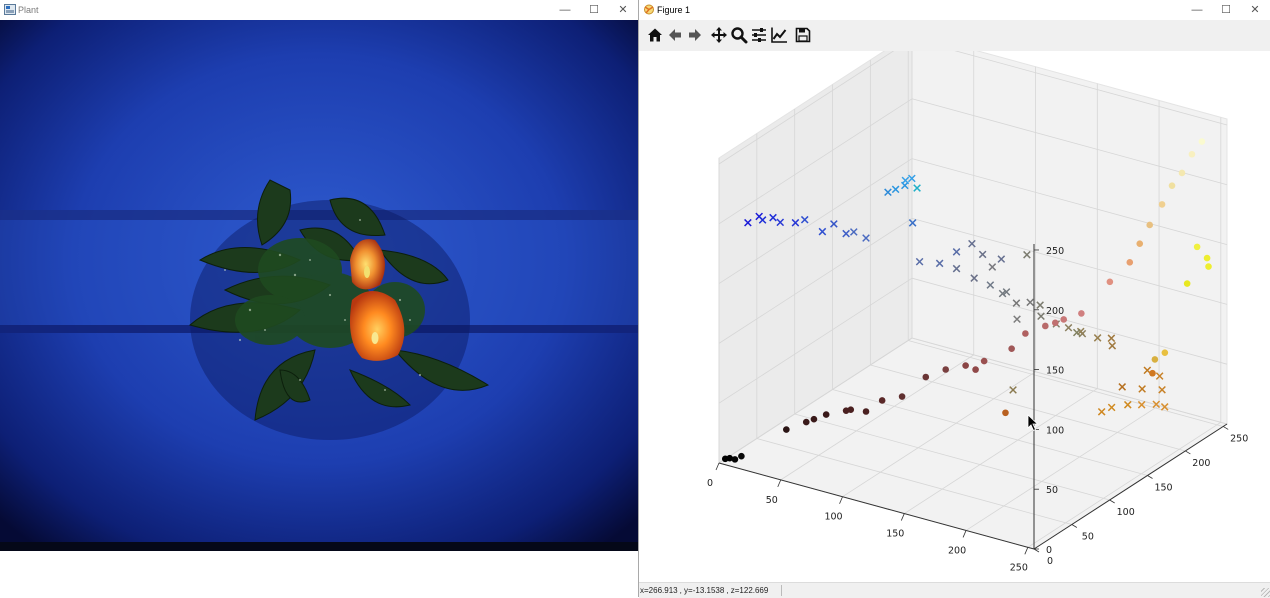 The height and width of the screenshot is (598, 1270). What do you see at coordinates (747, 590) in the screenshot?
I see `coord-z: , z=122.669` at bounding box center [747, 590].